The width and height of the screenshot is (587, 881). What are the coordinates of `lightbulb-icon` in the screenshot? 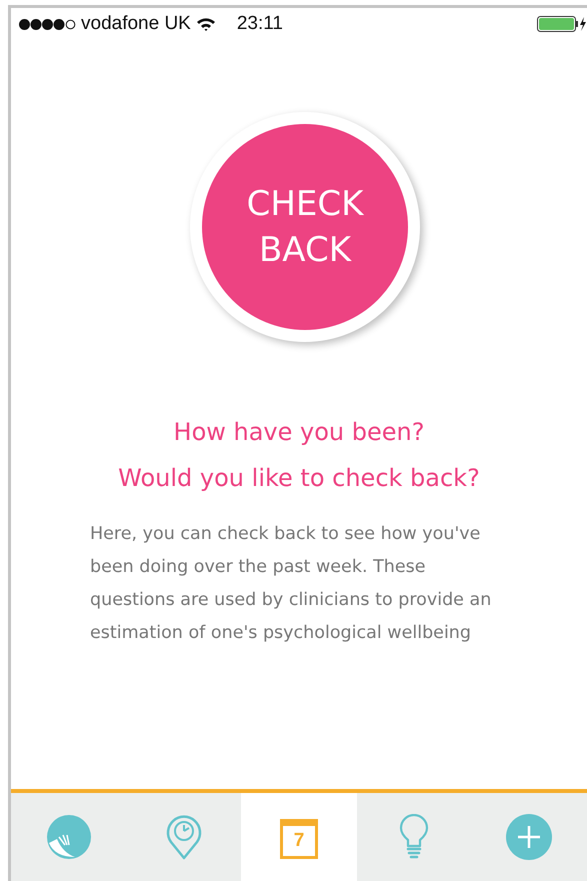 It's located at (414, 837).